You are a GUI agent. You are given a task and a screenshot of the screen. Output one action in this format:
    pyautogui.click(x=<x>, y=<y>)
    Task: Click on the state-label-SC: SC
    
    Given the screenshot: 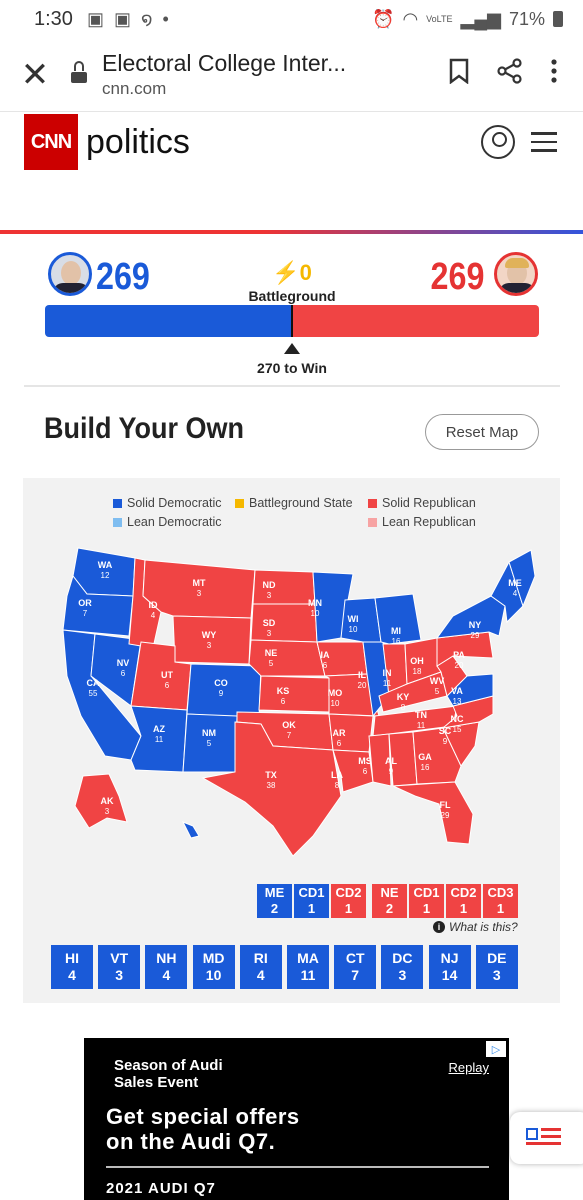 What is the action you would take?
    pyautogui.click(x=445, y=731)
    